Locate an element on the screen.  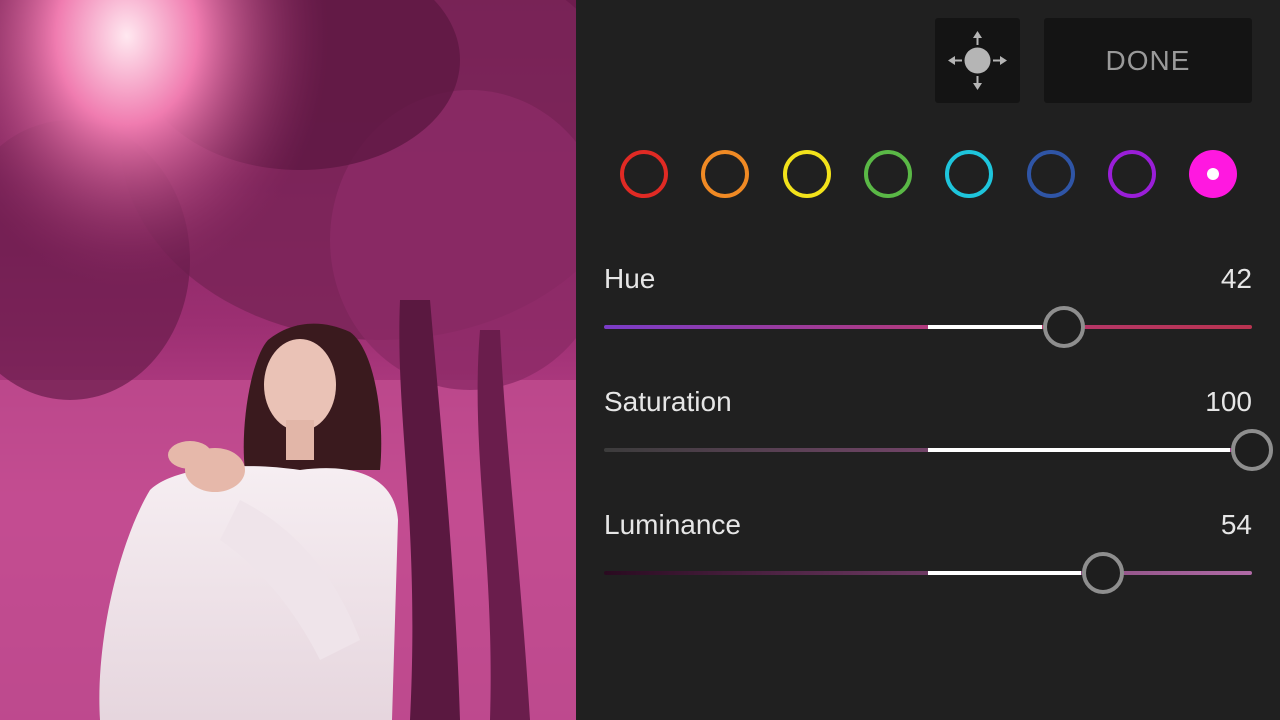
hue-slider-track is located at coordinates (928, 327).